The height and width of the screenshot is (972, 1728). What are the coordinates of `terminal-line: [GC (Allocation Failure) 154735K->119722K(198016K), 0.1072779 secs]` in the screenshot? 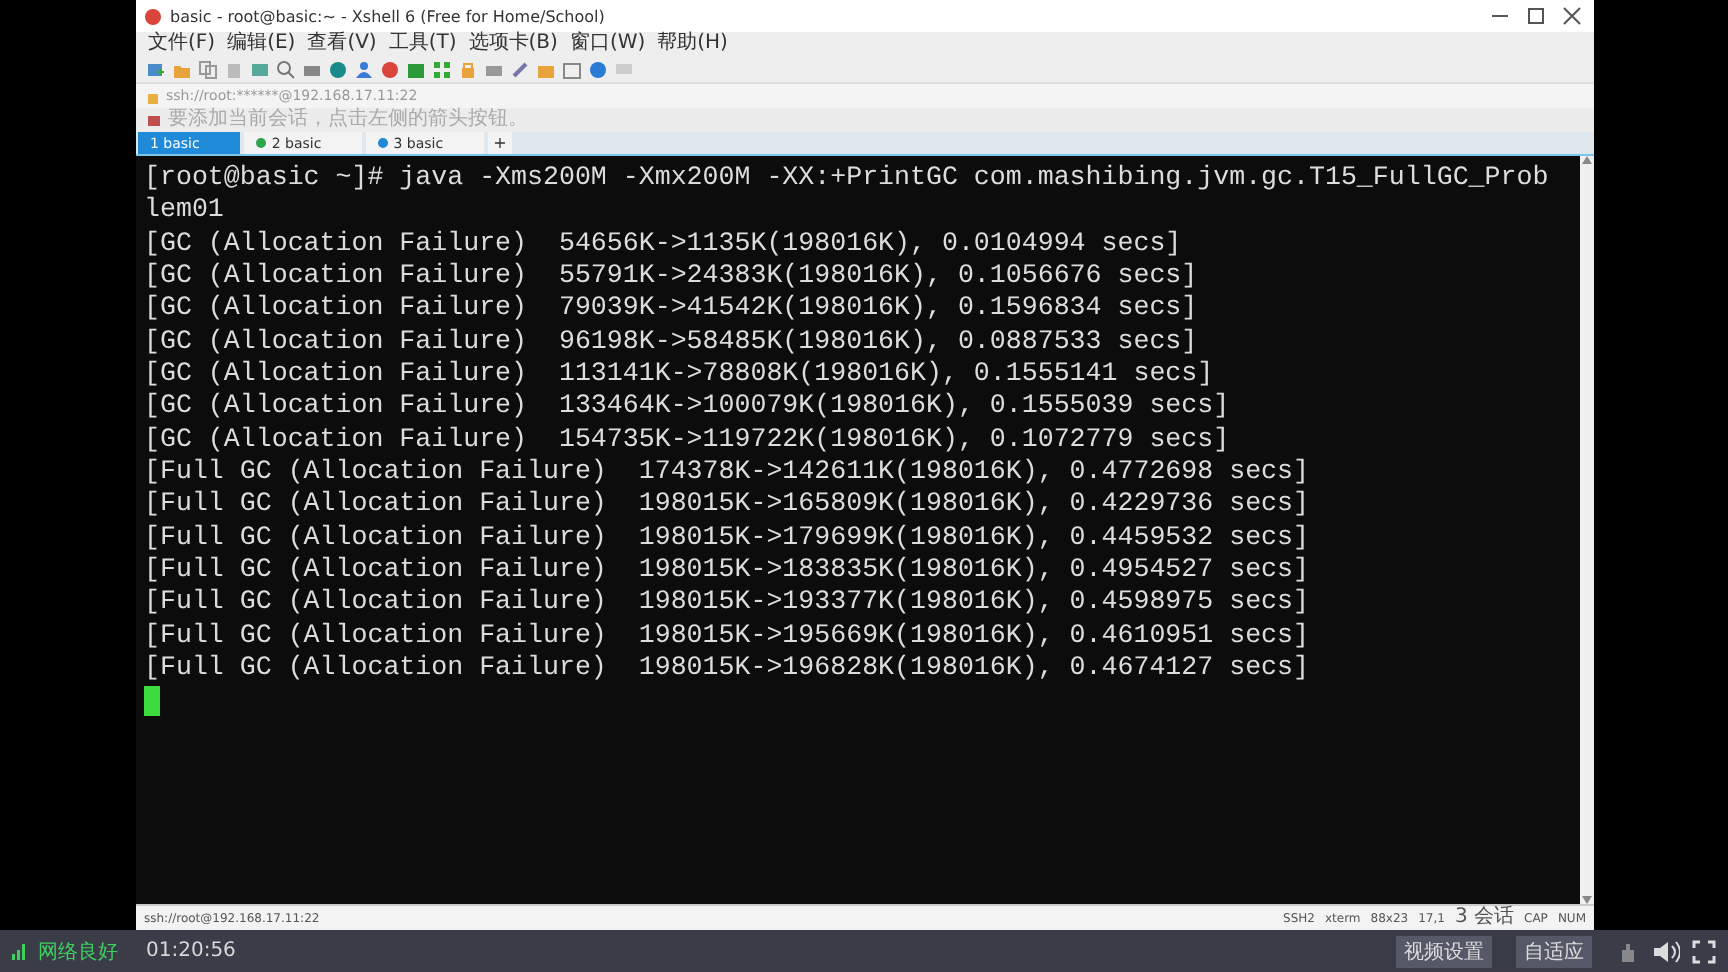 It's located at (687, 440).